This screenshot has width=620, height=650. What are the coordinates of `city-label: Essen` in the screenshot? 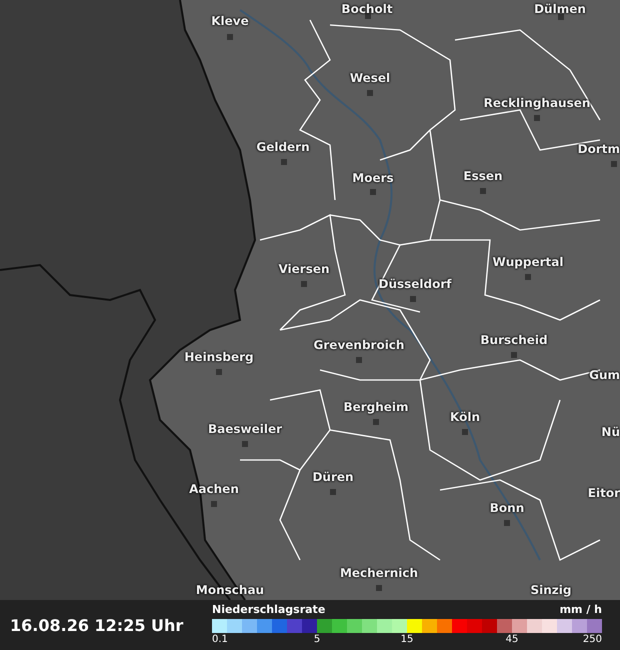 It's located at (483, 176).